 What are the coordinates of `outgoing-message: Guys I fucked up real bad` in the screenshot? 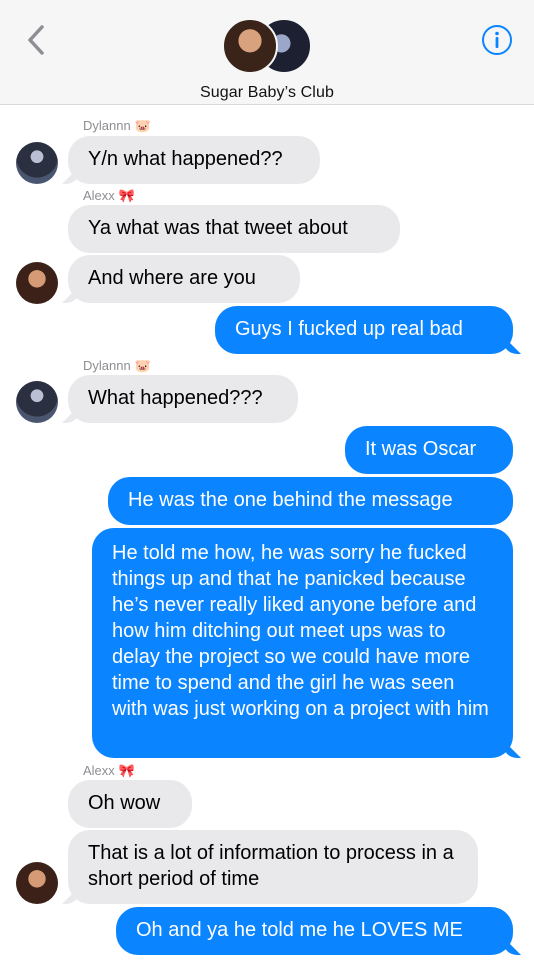 It's located at (364, 330).